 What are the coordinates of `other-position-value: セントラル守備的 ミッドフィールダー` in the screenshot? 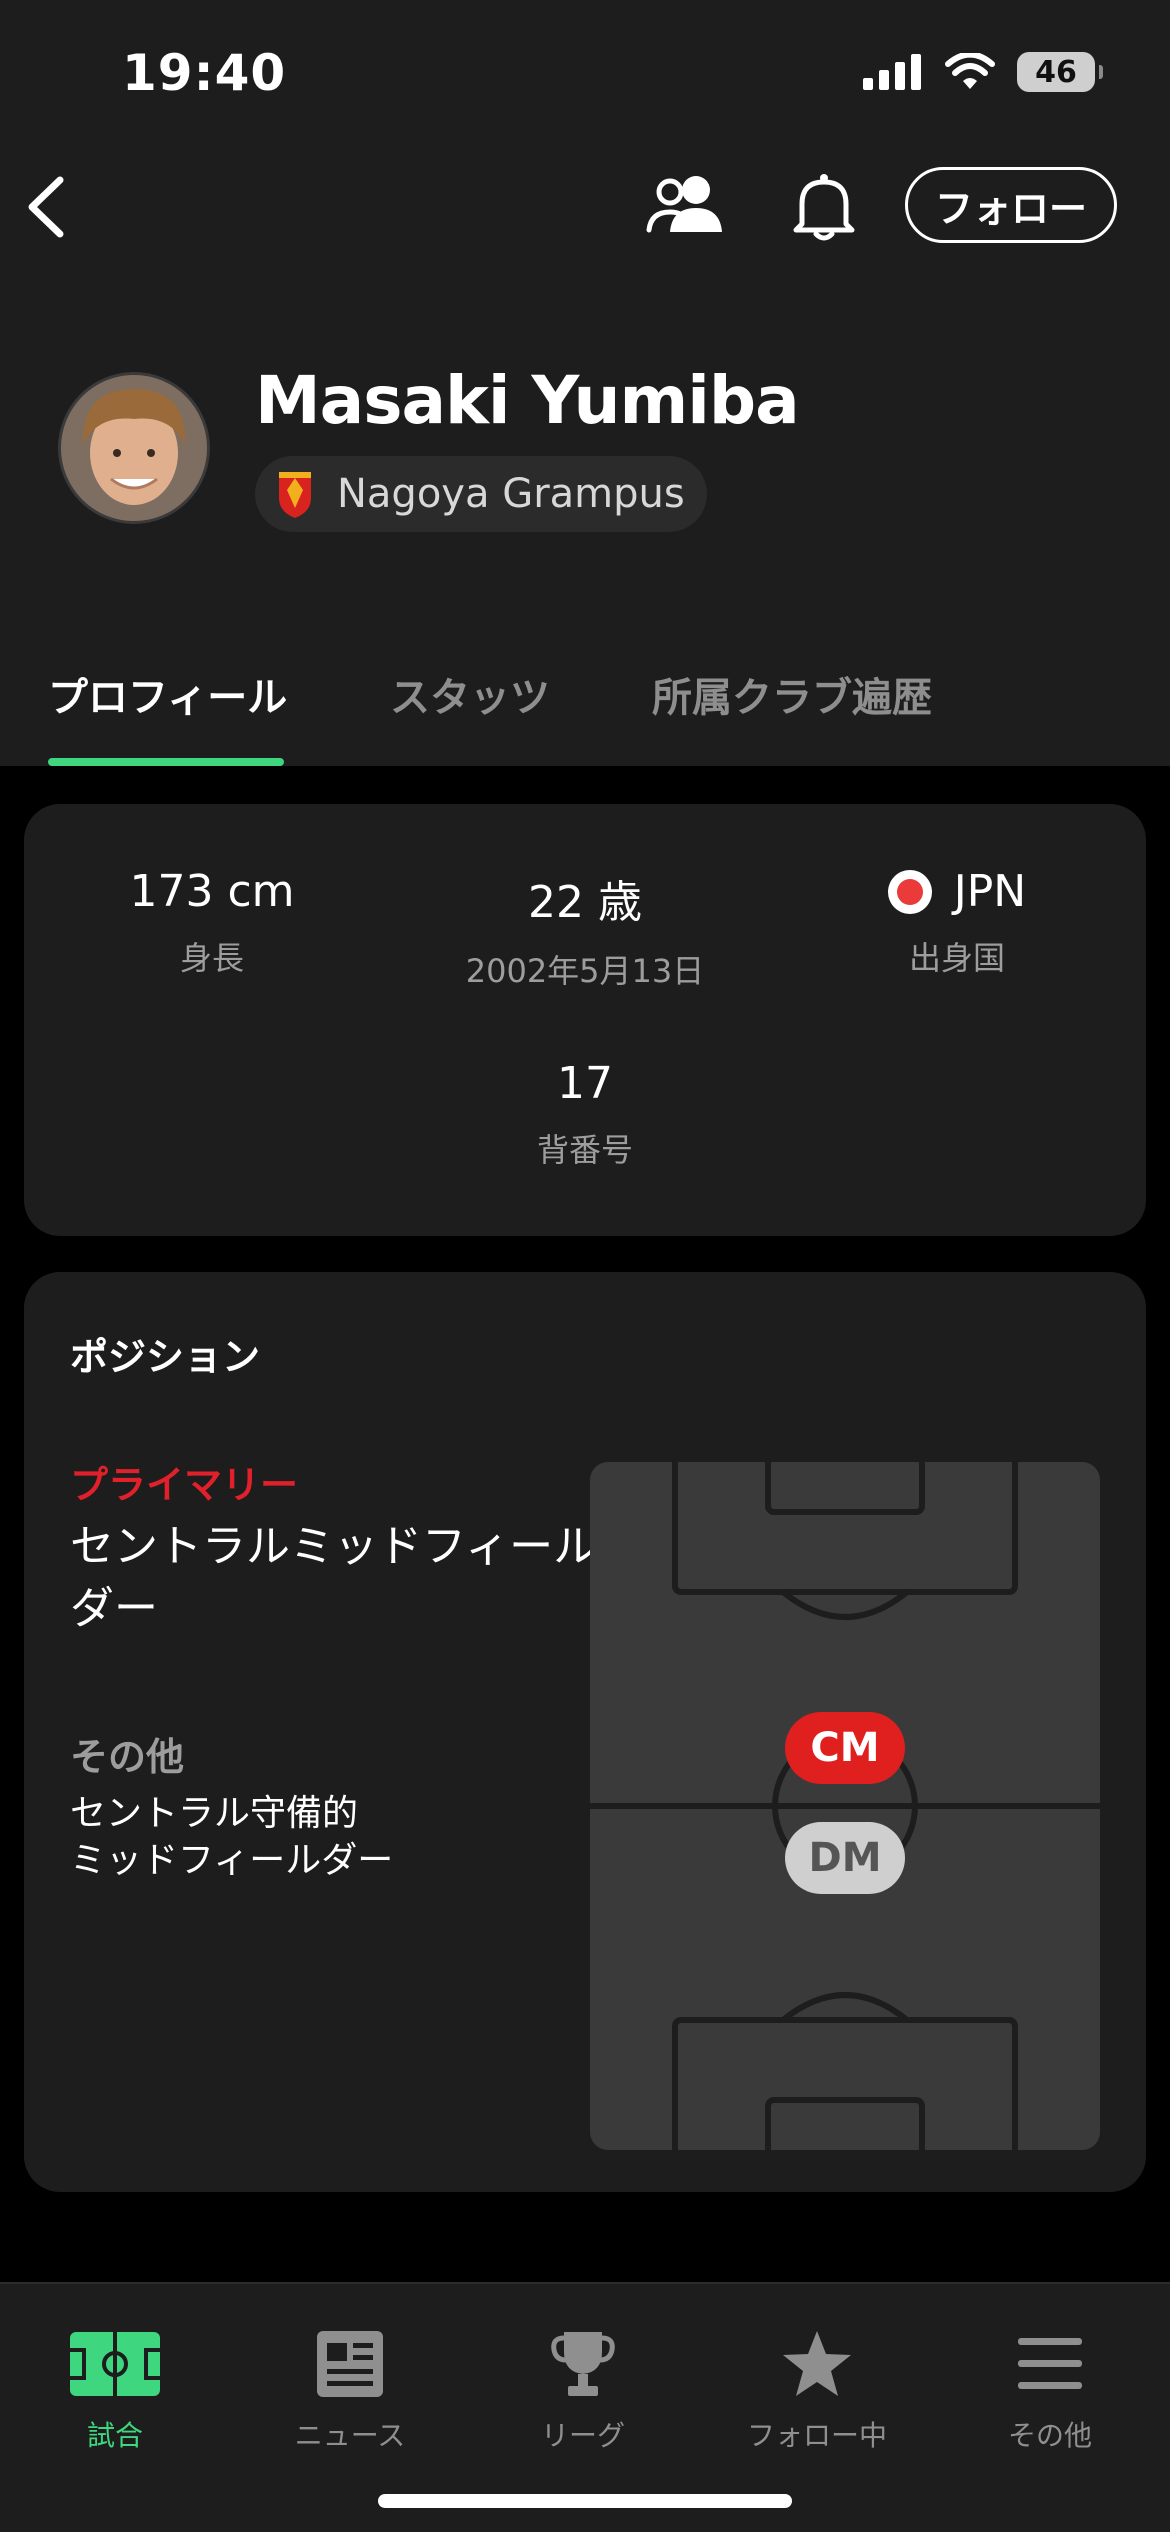 It's located at (270, 1837).